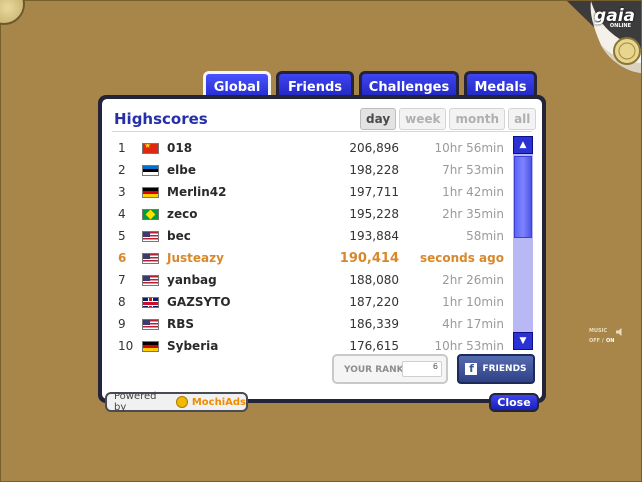 This screenshot has height=482, width=642. Describe the element at coordinates (135, 402) in the screenshot. I see `powered-by-label: Powered by` at that location.